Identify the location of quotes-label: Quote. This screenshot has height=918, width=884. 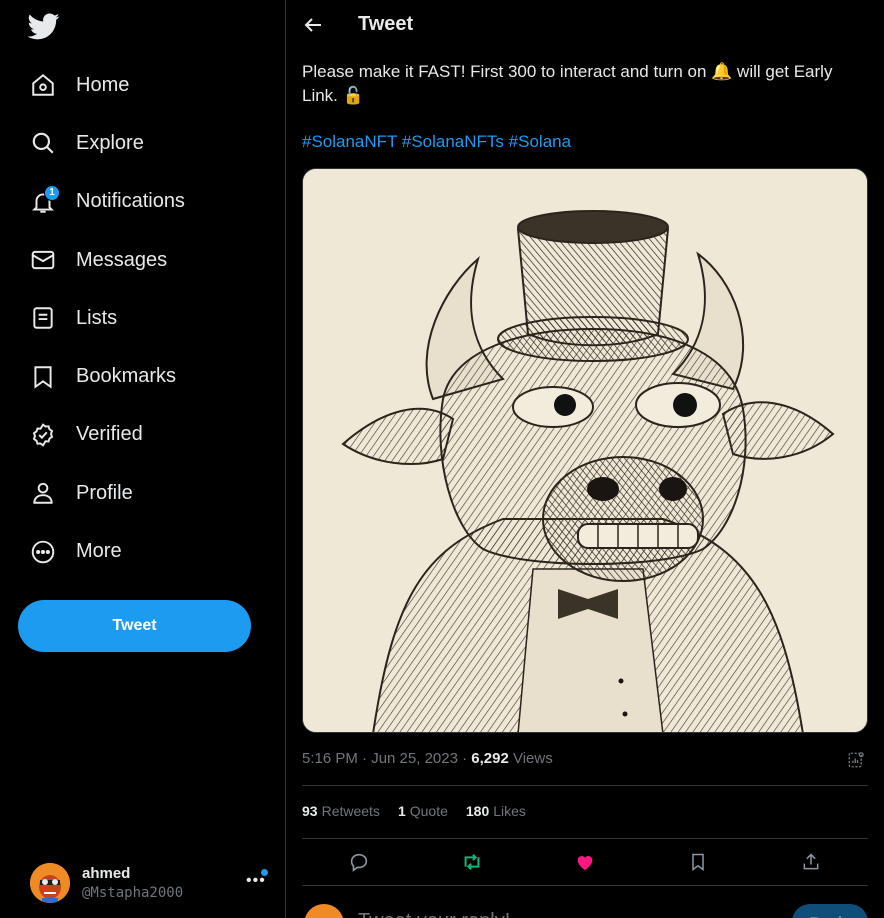
(428, 811).